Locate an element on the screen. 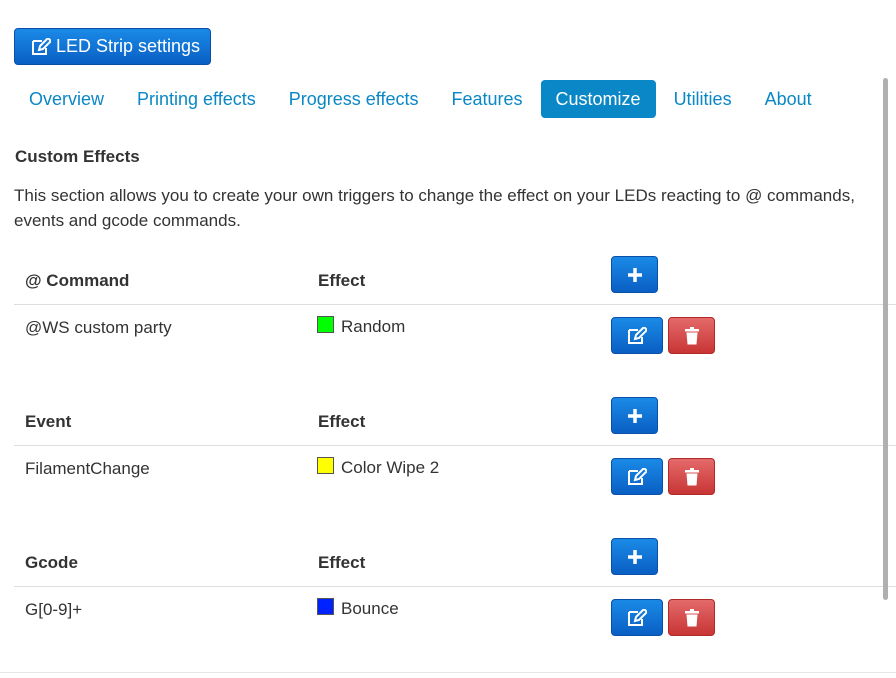 The height and width of the screenshot is (678, 896). trigger-value: @WS custom party is located at coordinates (98, 327).